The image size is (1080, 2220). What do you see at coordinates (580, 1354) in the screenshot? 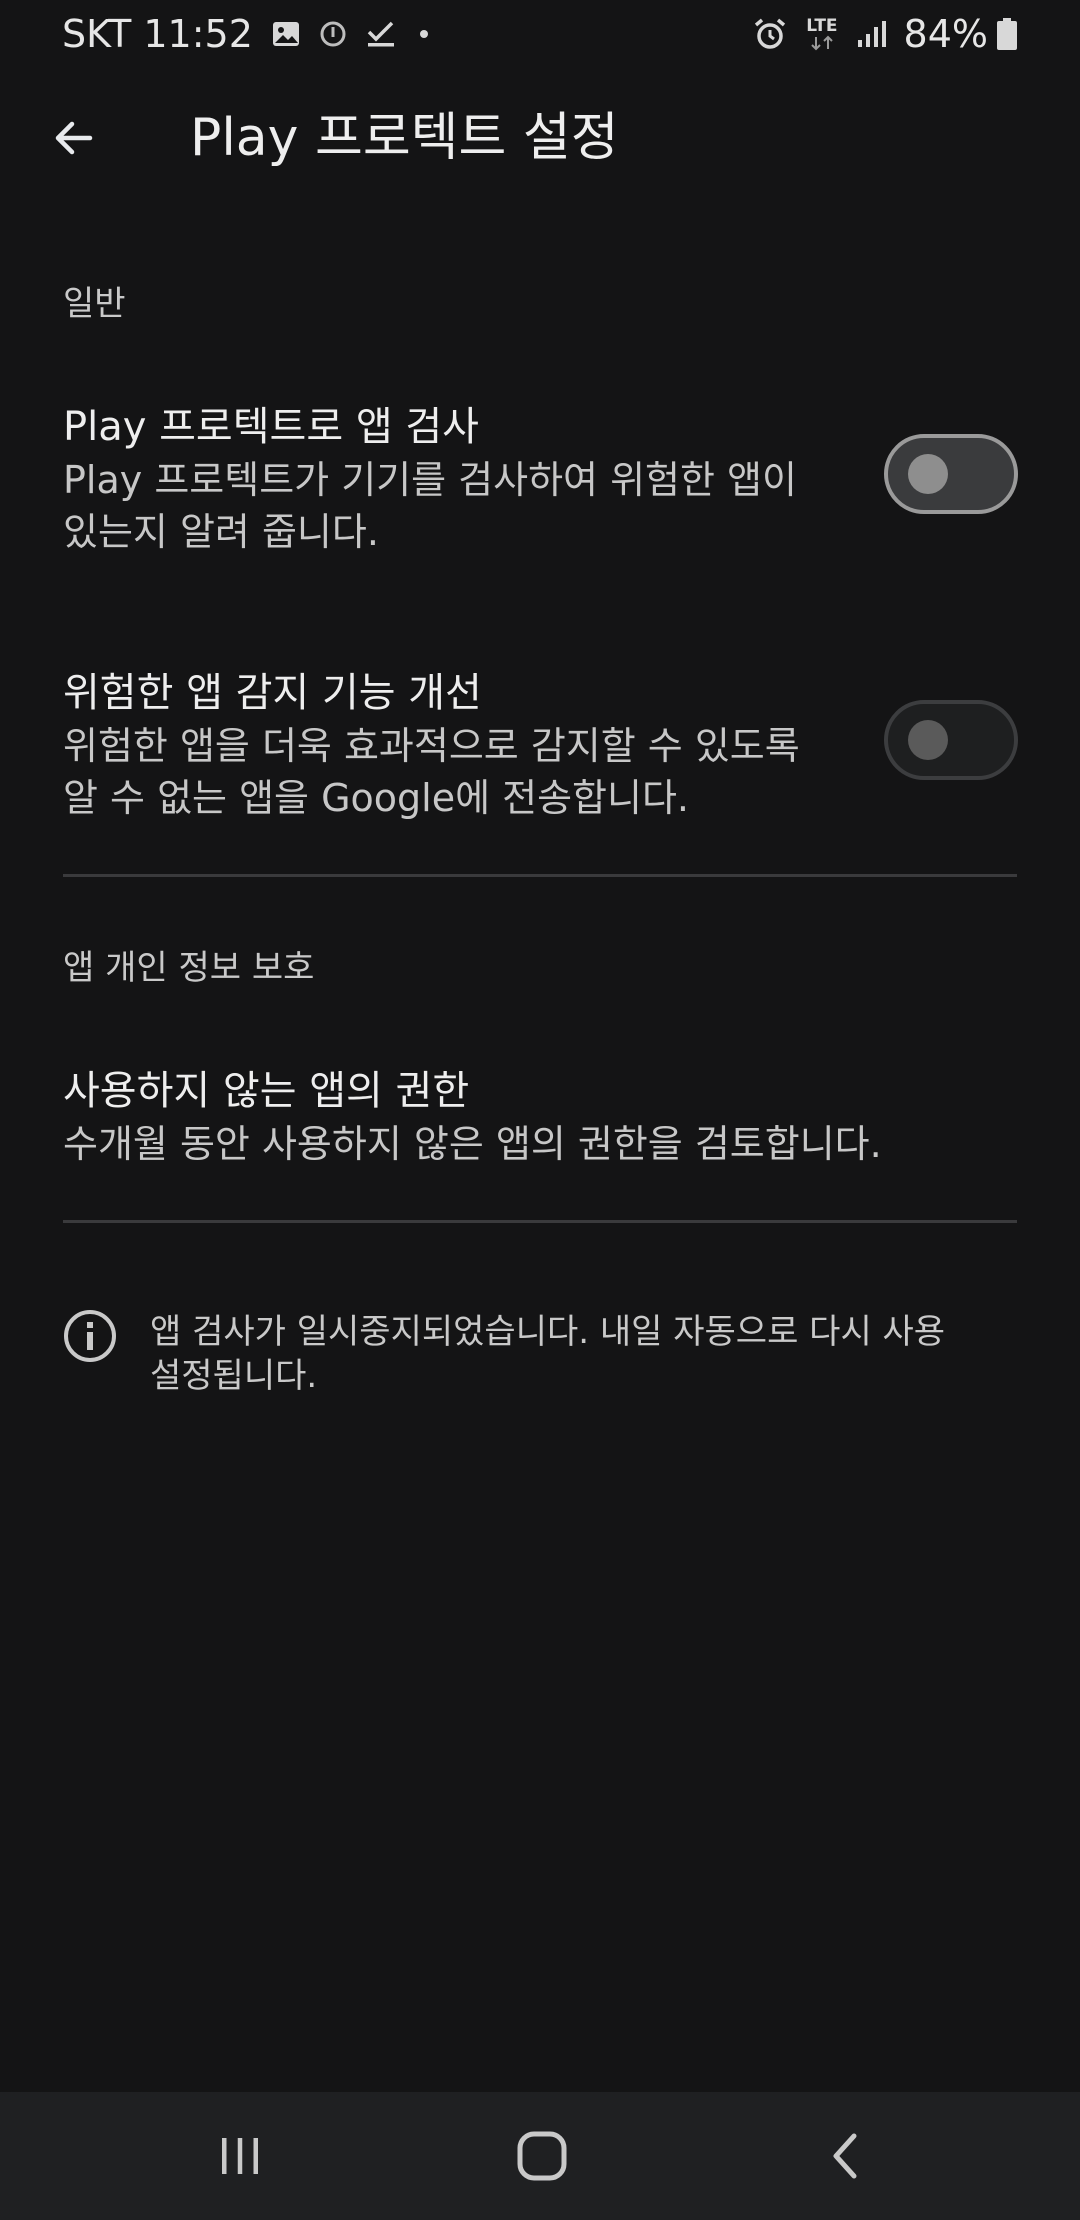
I see `info-text: 앱 검사가 일시중지되었습니다. 내일 자동으로 다시 사용 설정됩니다.` at bounding box center [580, 1354].